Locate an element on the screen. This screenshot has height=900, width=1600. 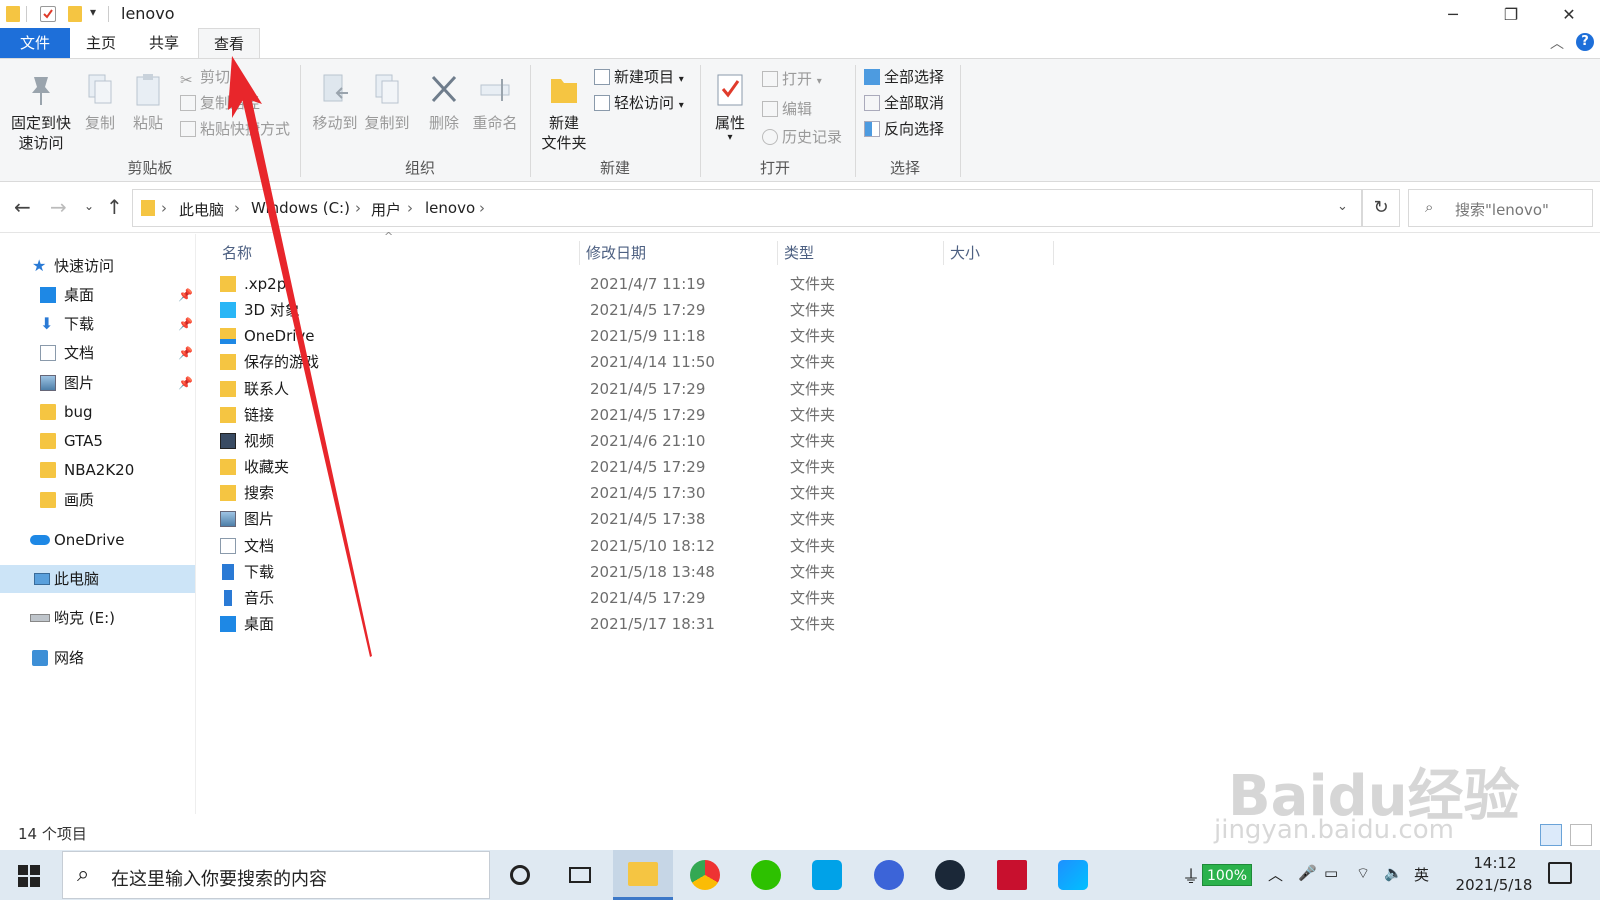
file-row: 收藏夹 2021/4/5 17:29 文件夹 is located at coordinates (620, 467).